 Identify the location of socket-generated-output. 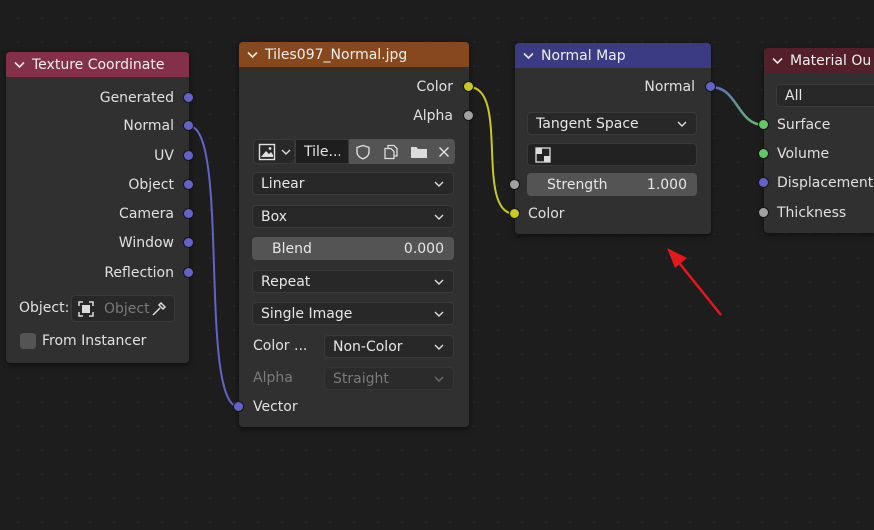
(188, 97).